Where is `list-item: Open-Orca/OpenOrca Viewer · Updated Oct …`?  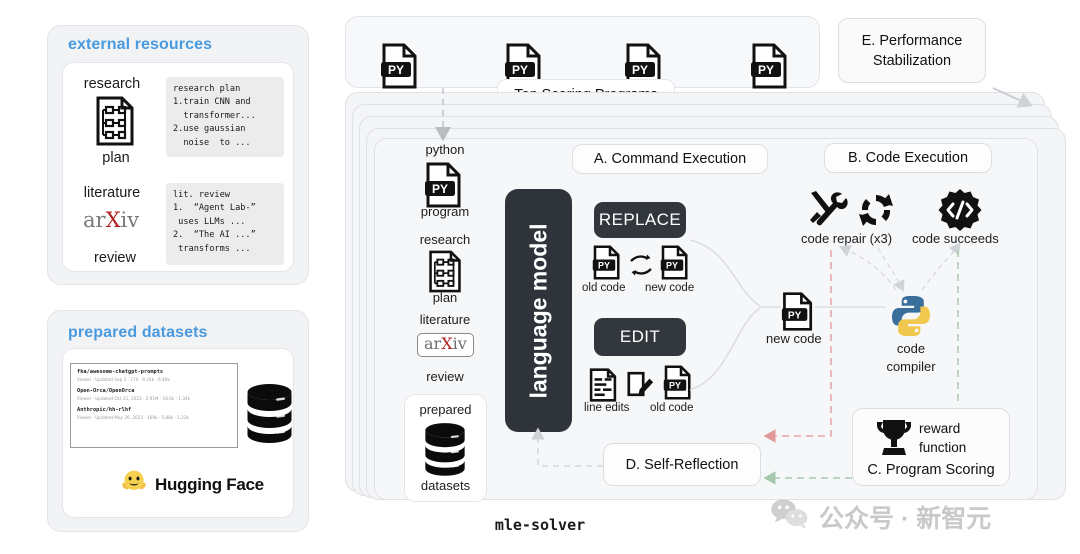
list-item: Open-Orca/OpenOrca Viewer · Updated Oct … is located at coordinates (154, 394).